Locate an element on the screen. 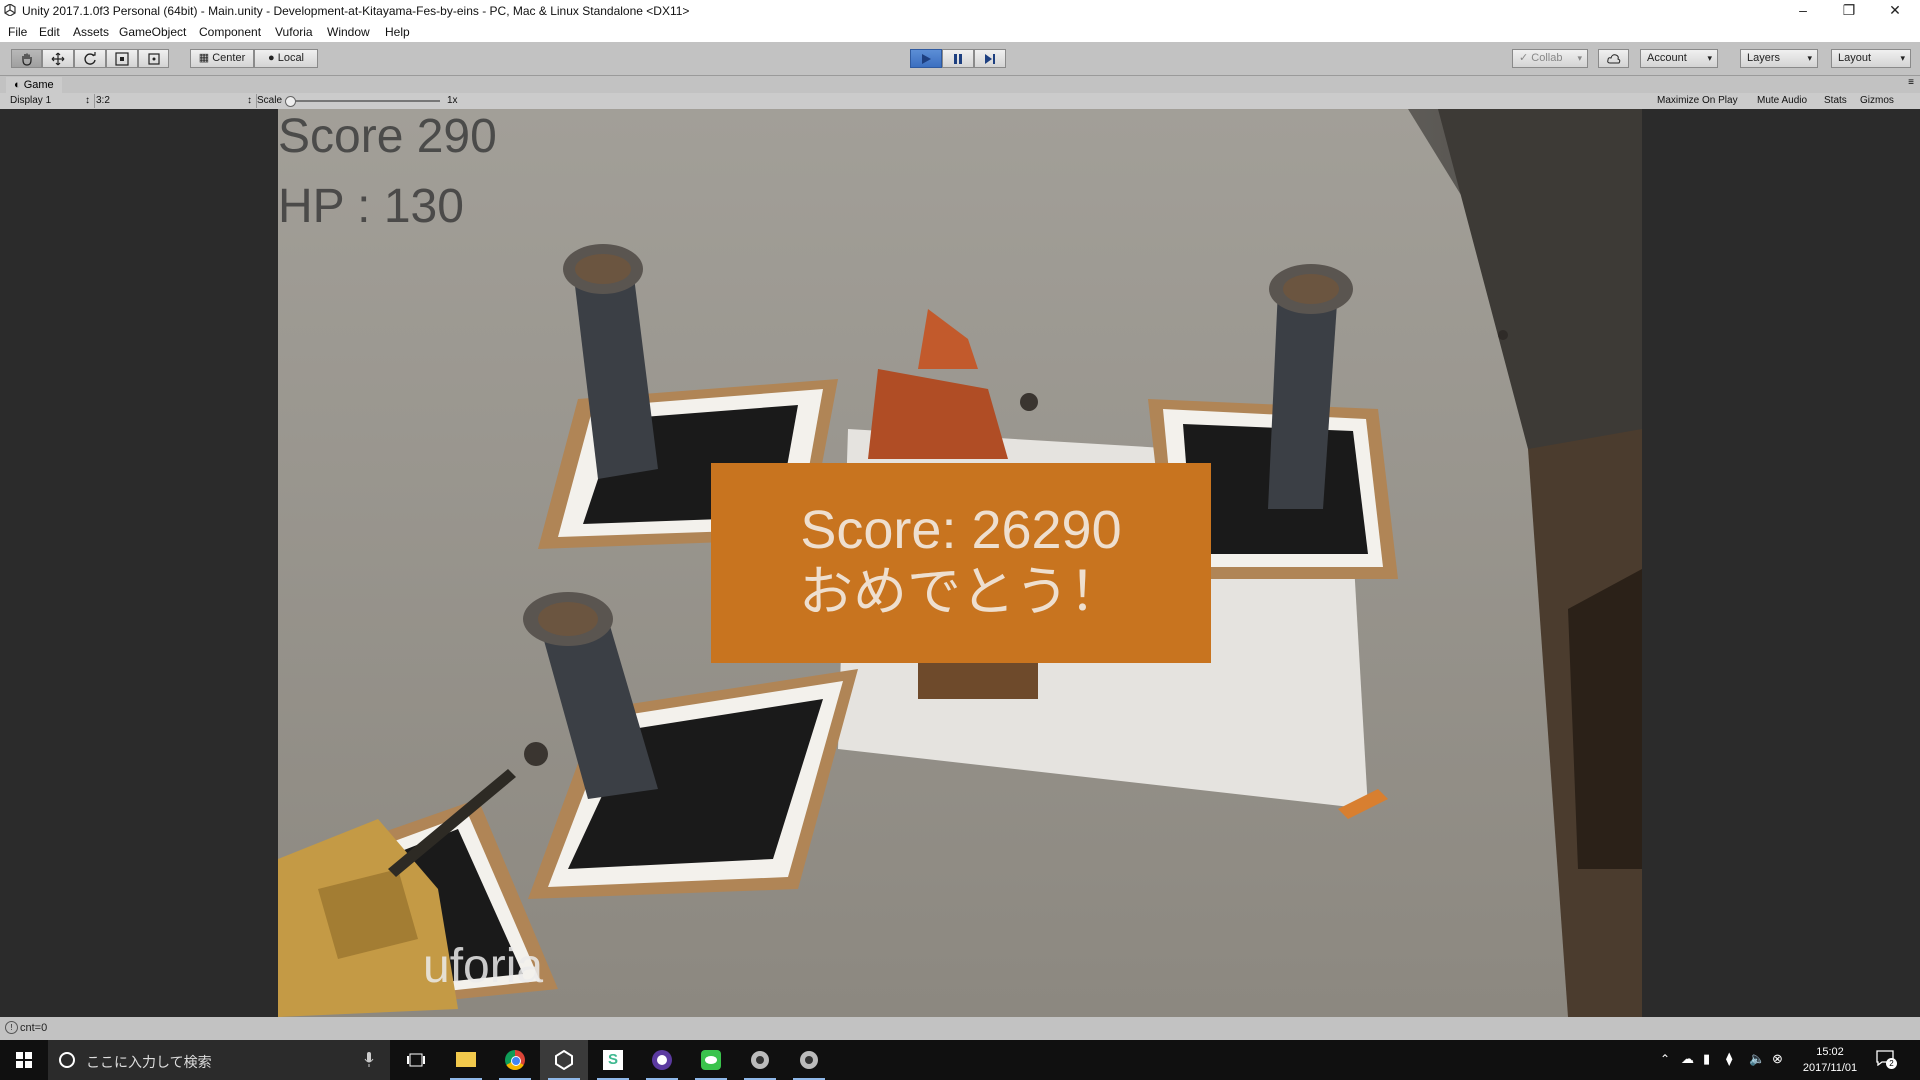 The image size is (1920, 1080). panel-menu-icon: ≡ is located at coordinates (1911, 82).